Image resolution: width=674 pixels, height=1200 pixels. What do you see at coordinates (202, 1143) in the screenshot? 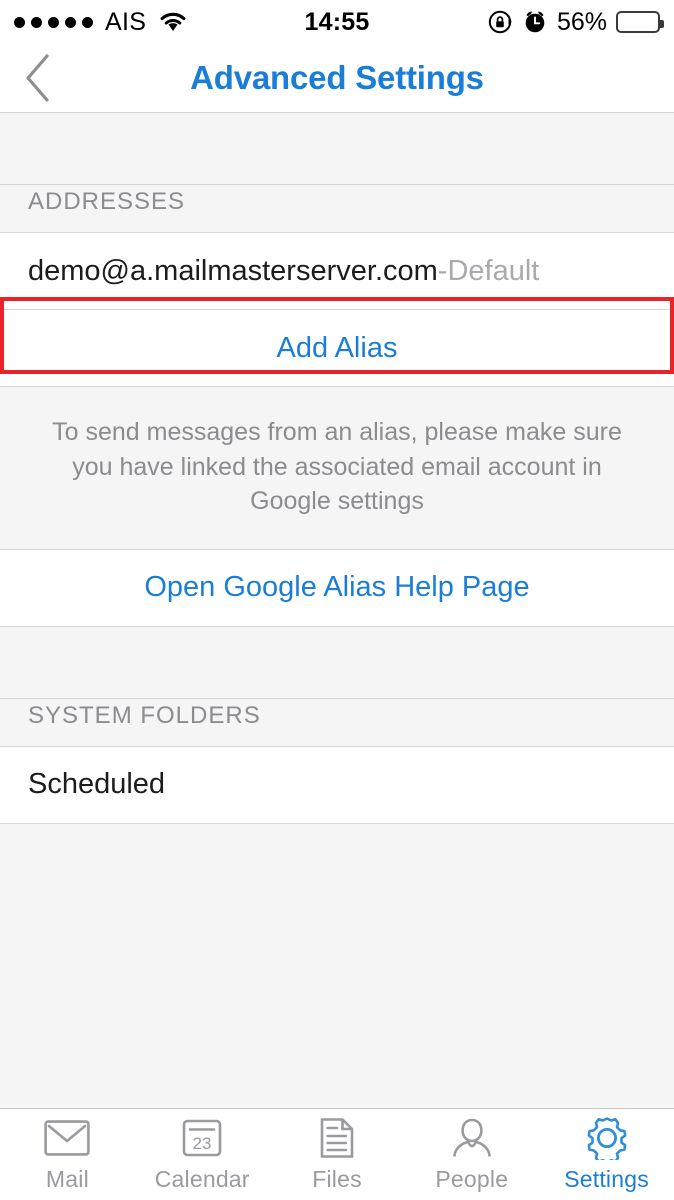
I see `calendar-day-number: 23` at bounding box center [202, 1143].